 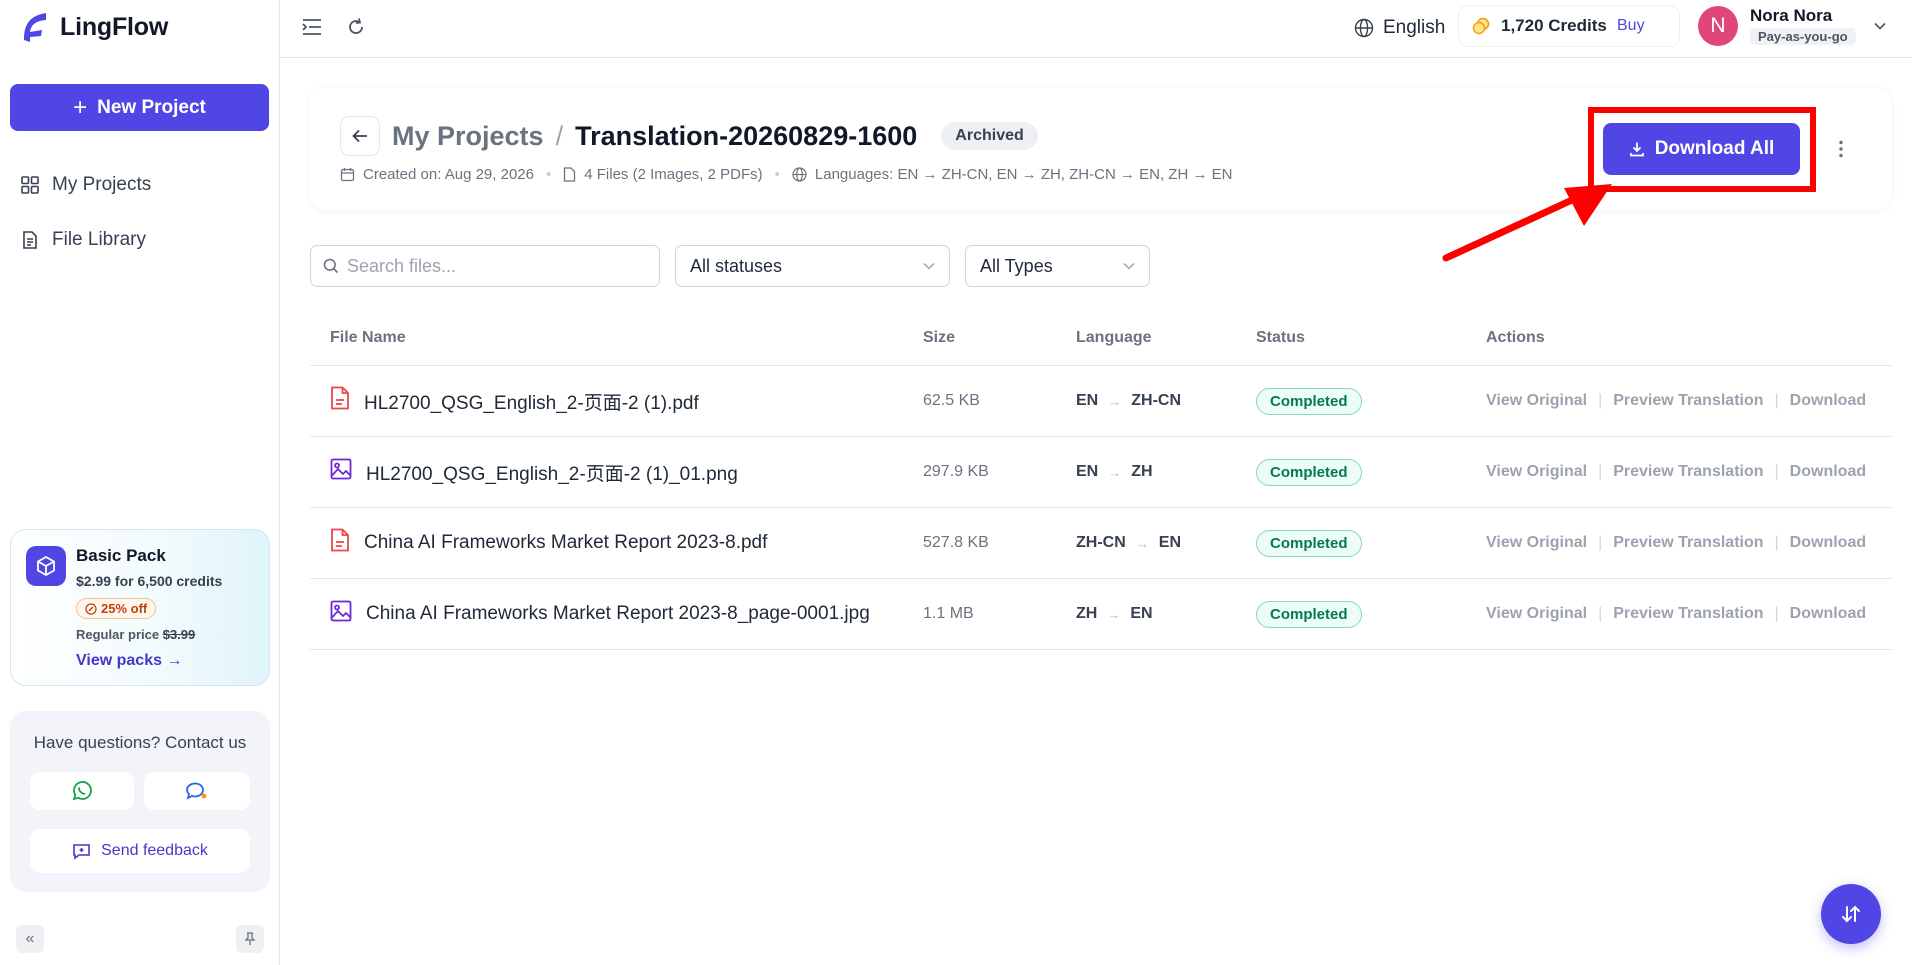 What do you see at coordinates (35, 27) in the screenshot?
I see `lingflow-logo-icon` at bounding box center [35, 27].